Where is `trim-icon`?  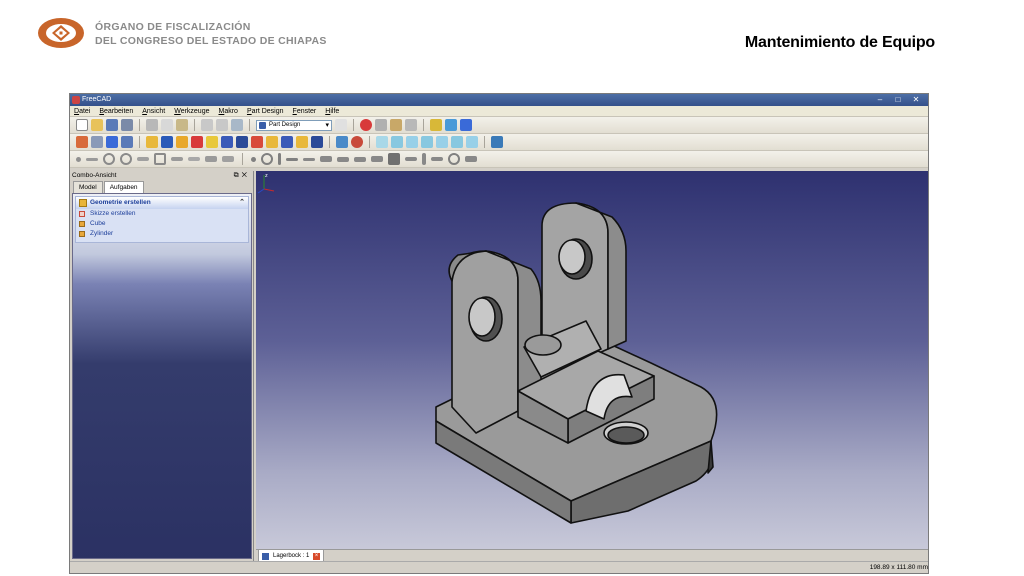 trim-icon is located at coordinates (194, 159).